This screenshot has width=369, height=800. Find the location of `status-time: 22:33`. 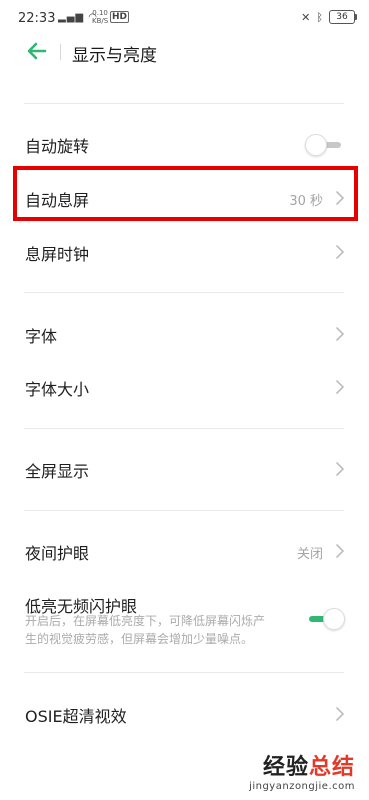

status-time: 22:33 is located at coordinates (37, 18).